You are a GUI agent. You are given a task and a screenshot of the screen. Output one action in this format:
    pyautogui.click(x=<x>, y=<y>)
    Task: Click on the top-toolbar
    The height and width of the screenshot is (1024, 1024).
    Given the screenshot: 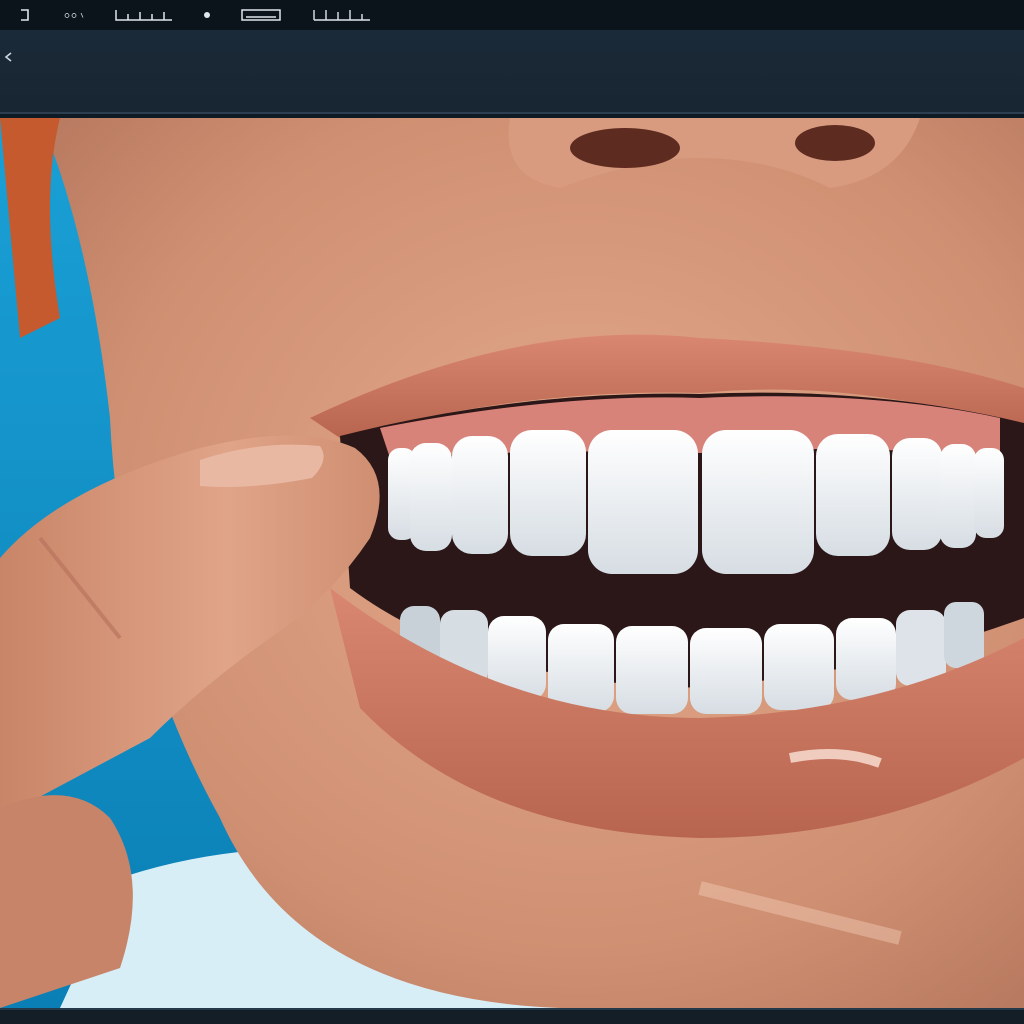 What is the action you would take?
    pyautogui.click(x=512, y=15)
    